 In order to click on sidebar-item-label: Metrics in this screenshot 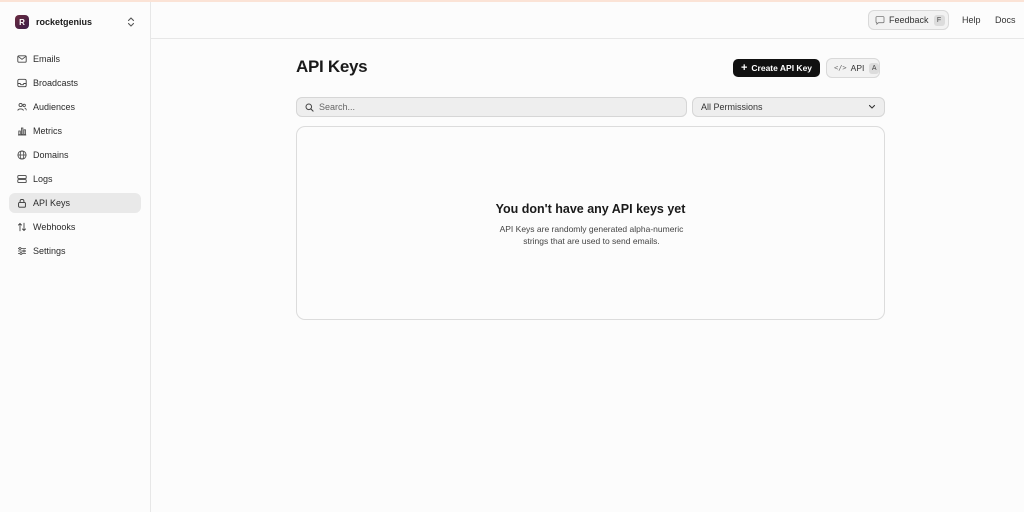, I will do `click(47, 131)`.